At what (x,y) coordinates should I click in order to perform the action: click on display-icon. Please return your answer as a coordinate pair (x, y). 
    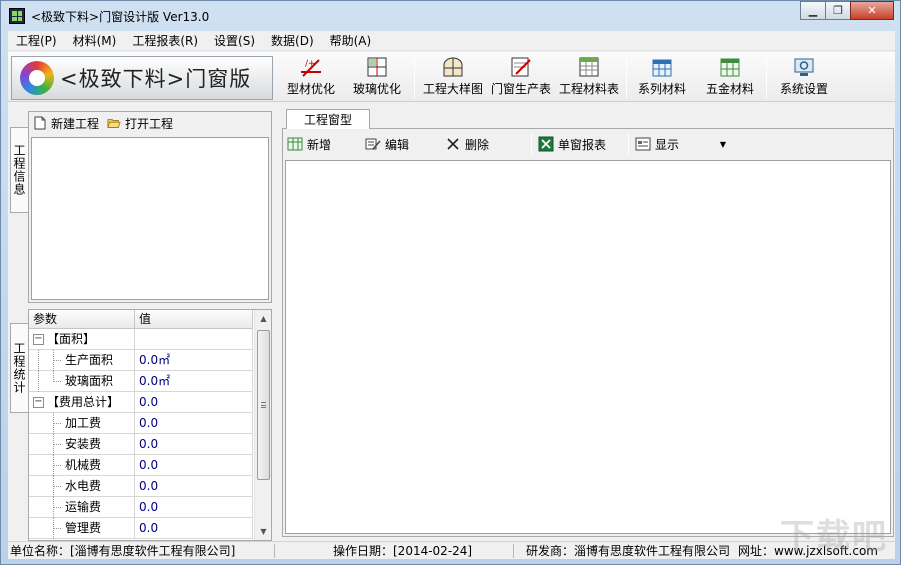
    Looking at the image, I should click on (643, 144).